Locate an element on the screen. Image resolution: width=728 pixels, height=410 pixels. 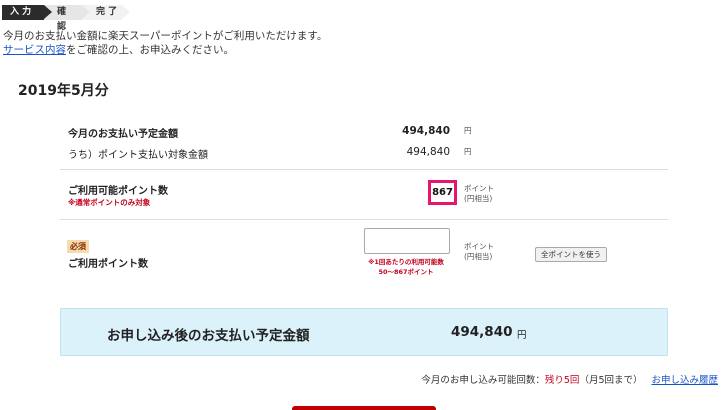
application-count-line: 今月のお申し込み可能回数：残り5回（月5回まで） お申し込み履歴 is located at coordinates (569, 379).